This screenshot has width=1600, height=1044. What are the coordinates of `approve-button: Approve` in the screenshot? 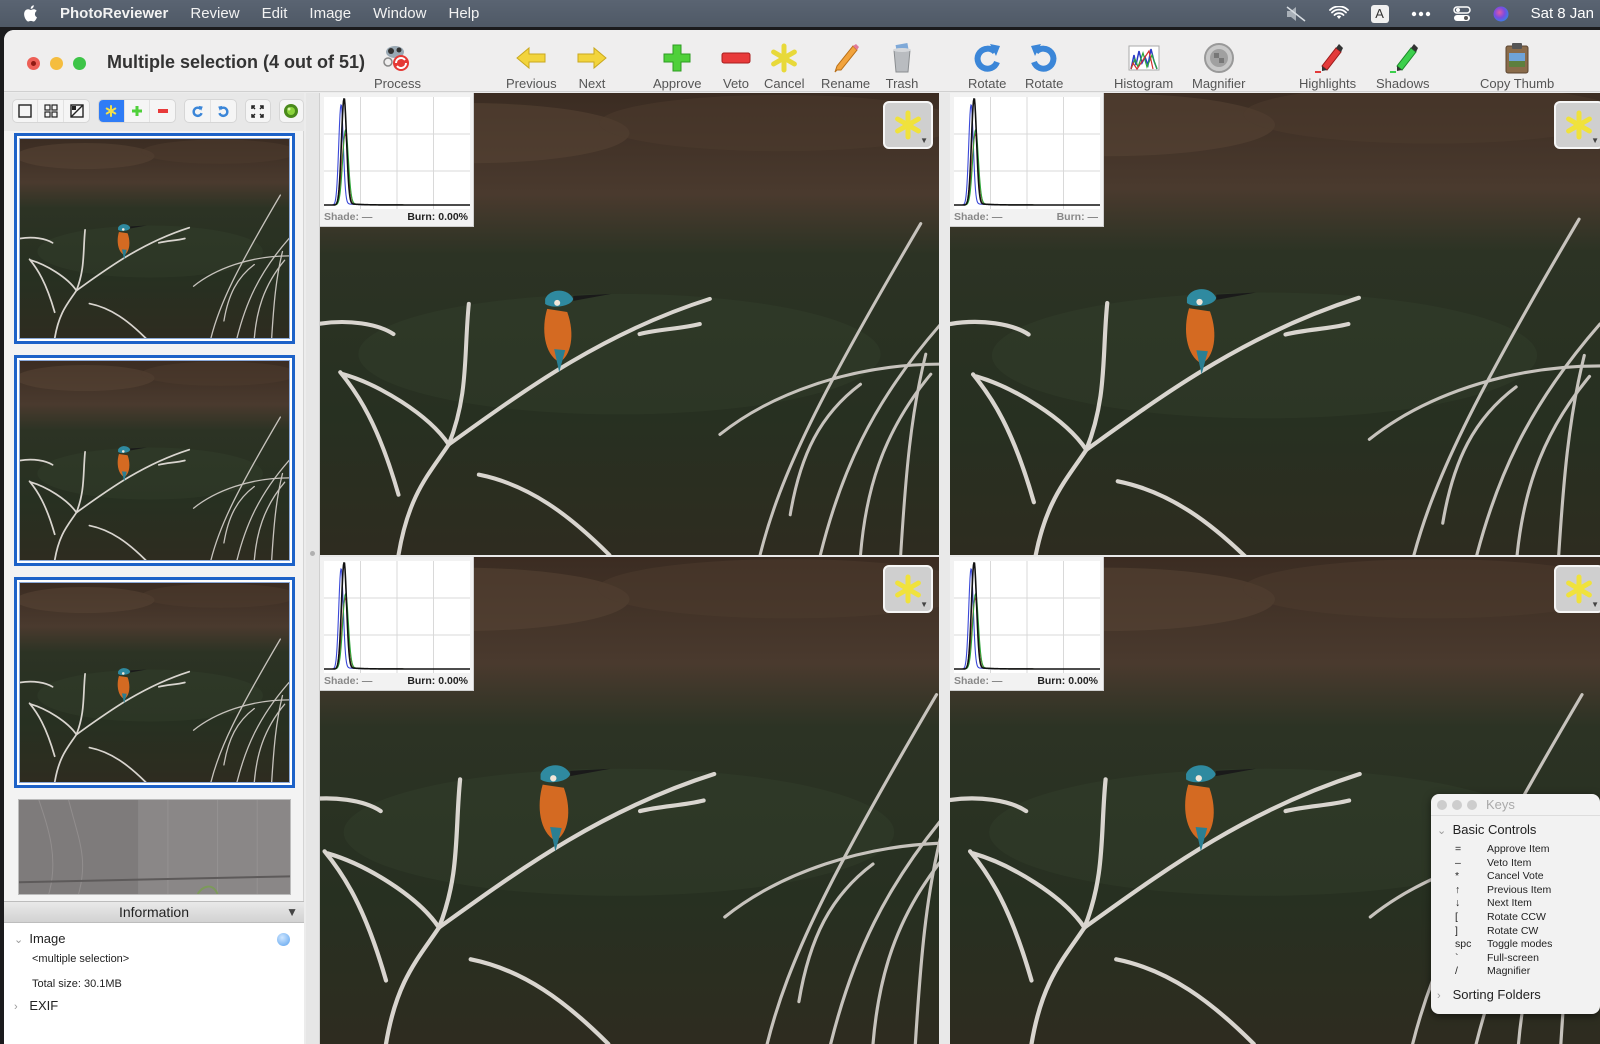 It's located at (677, 65).